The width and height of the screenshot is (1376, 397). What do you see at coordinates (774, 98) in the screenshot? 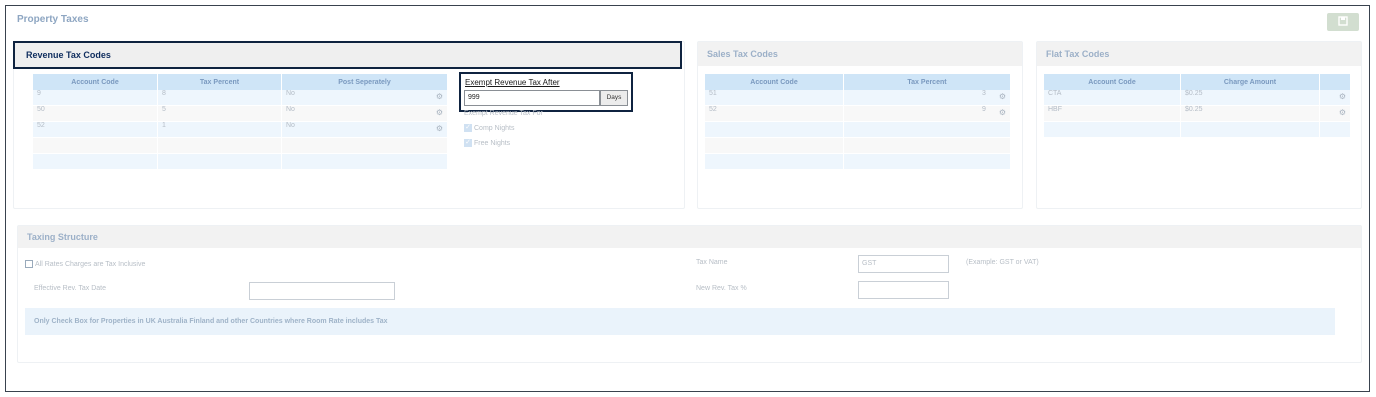
I see `account-code: 51` at bounding box center [774, 98].